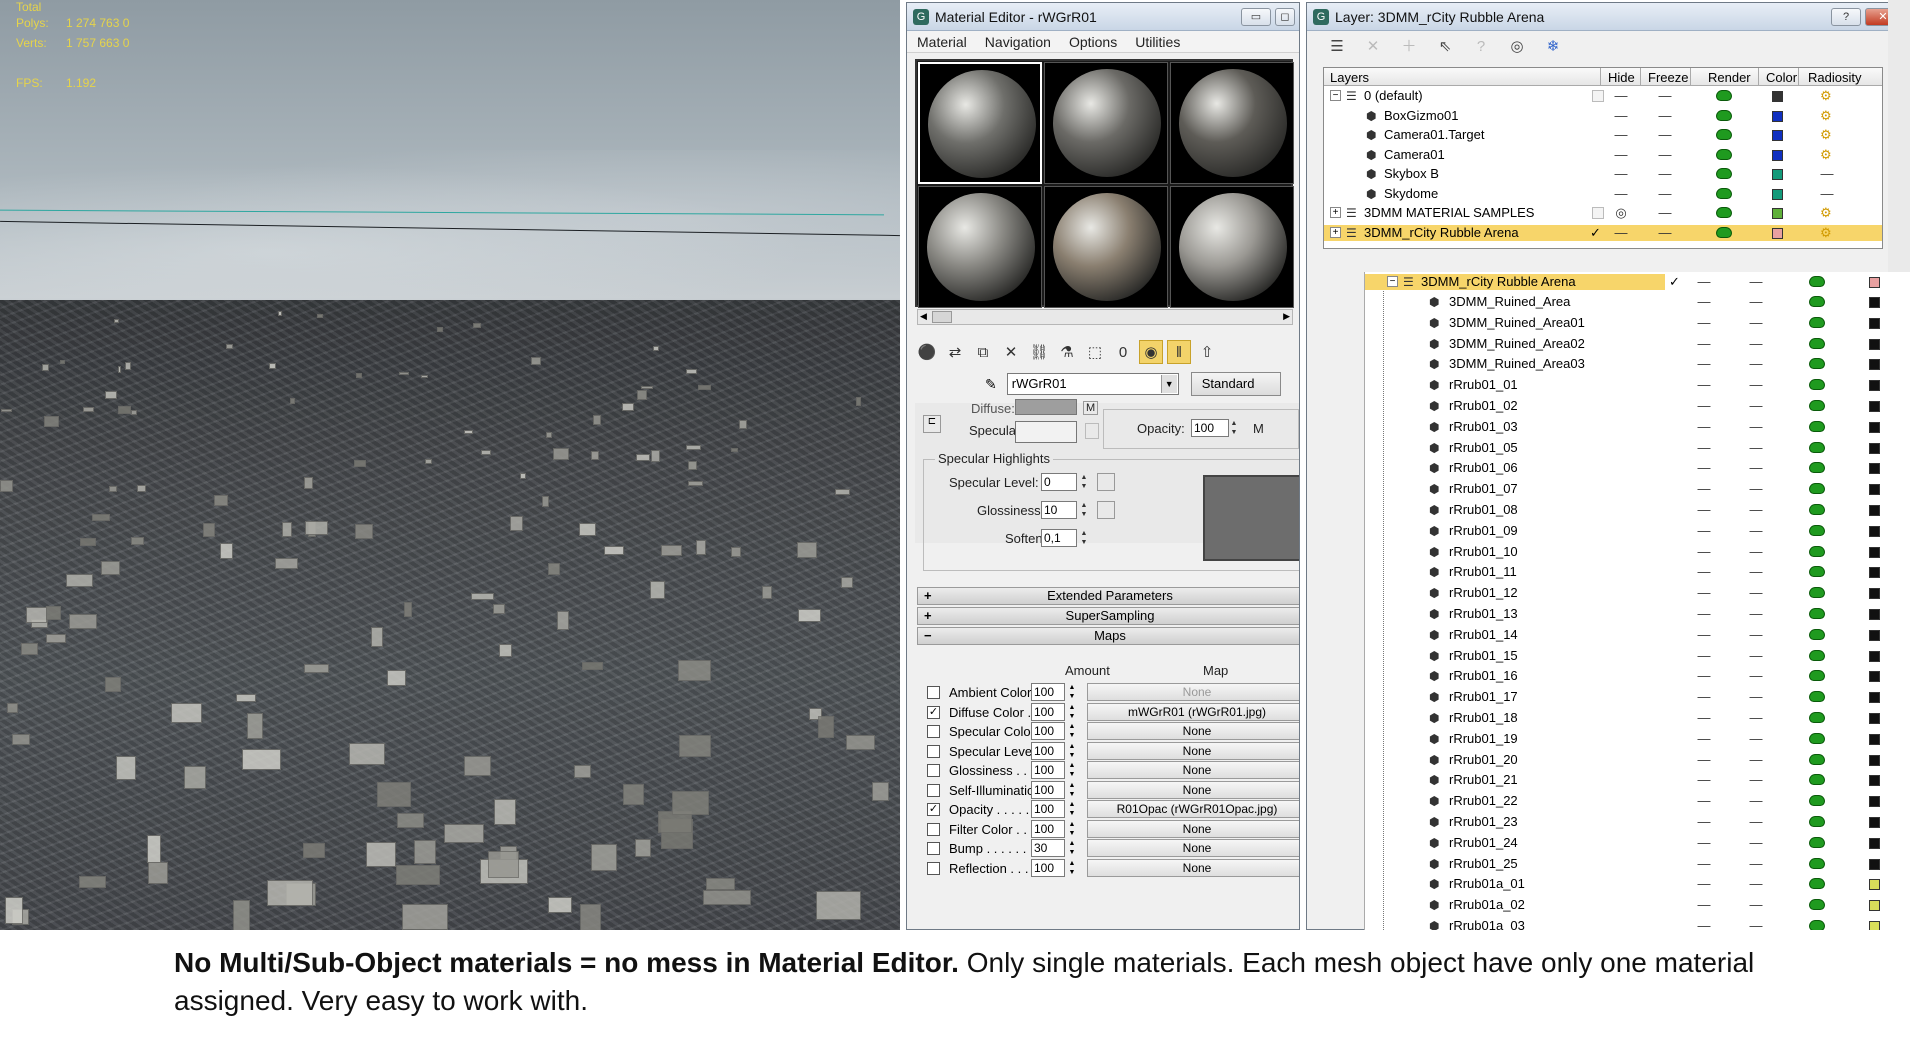 The height and width of the screenshot is (1038, 1920). I want to click on object-row: ⬢ rRrub01_08 — —, so click(1642, 510).